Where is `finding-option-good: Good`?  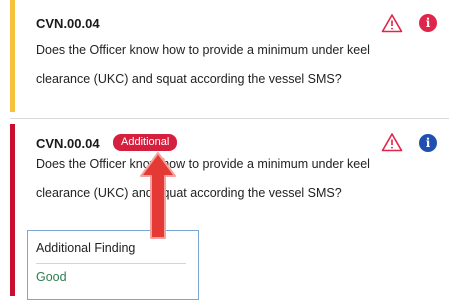
finding-option-good: Good is located at coordinates (51, 277).